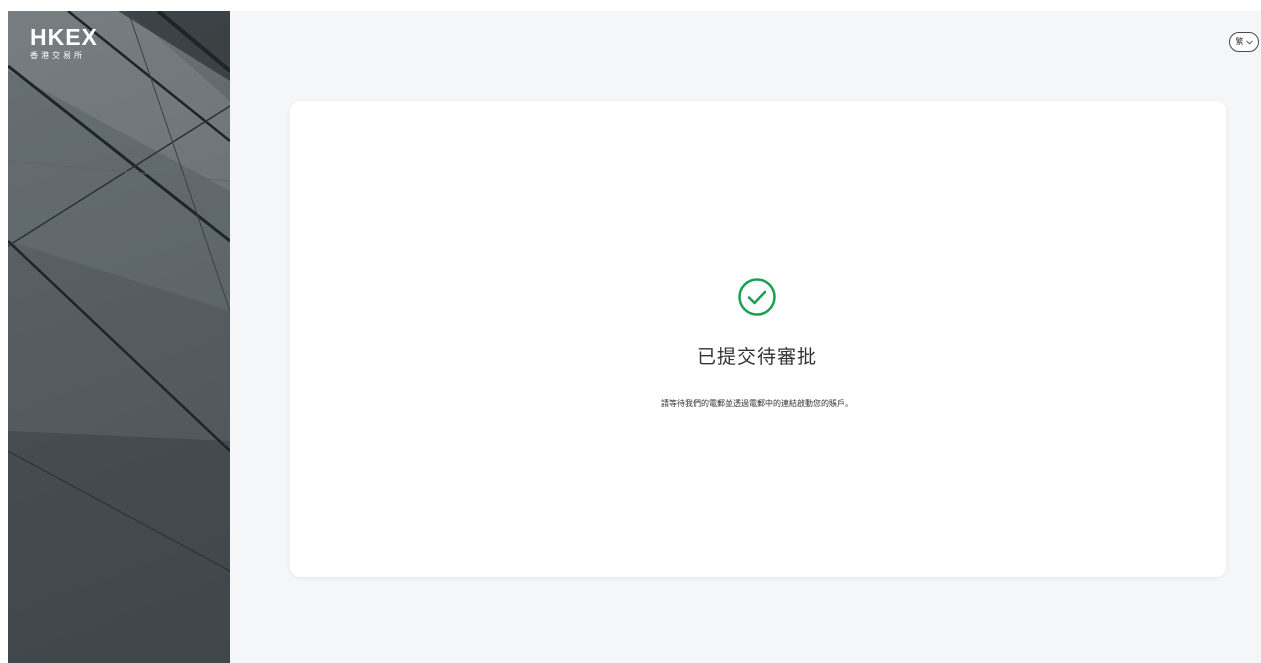  Describe the element at coordinates (757, 403) in the screenshot. I see `status-message: 請等待我們的電郵並透過電郵中的連結啟動您的賬戶。` at that location.